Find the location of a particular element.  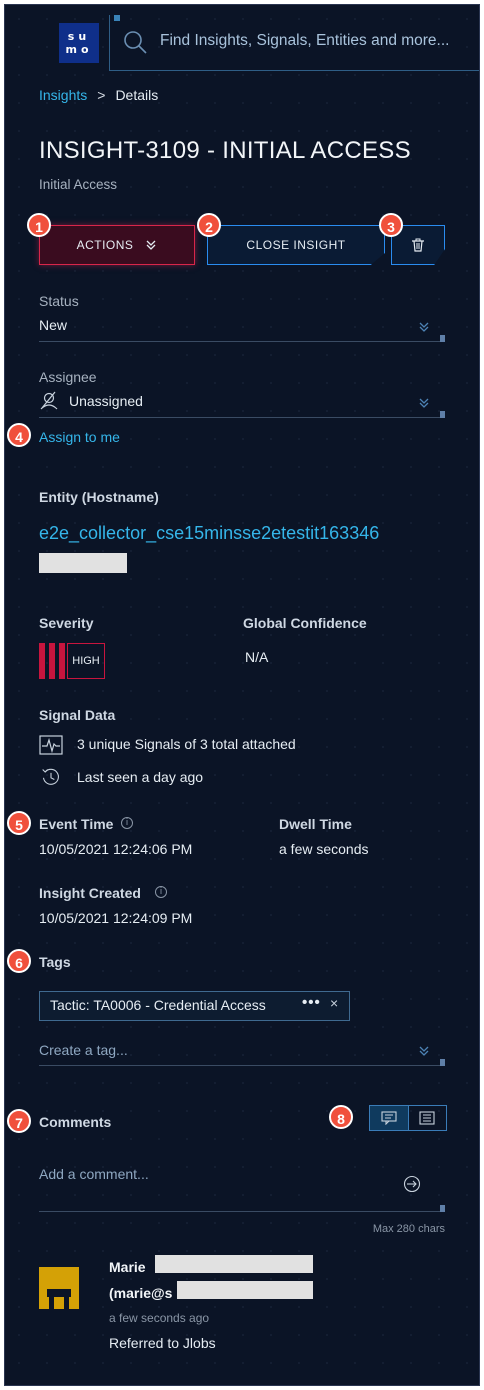

status-label: Status is located at coordinates (59, 301).